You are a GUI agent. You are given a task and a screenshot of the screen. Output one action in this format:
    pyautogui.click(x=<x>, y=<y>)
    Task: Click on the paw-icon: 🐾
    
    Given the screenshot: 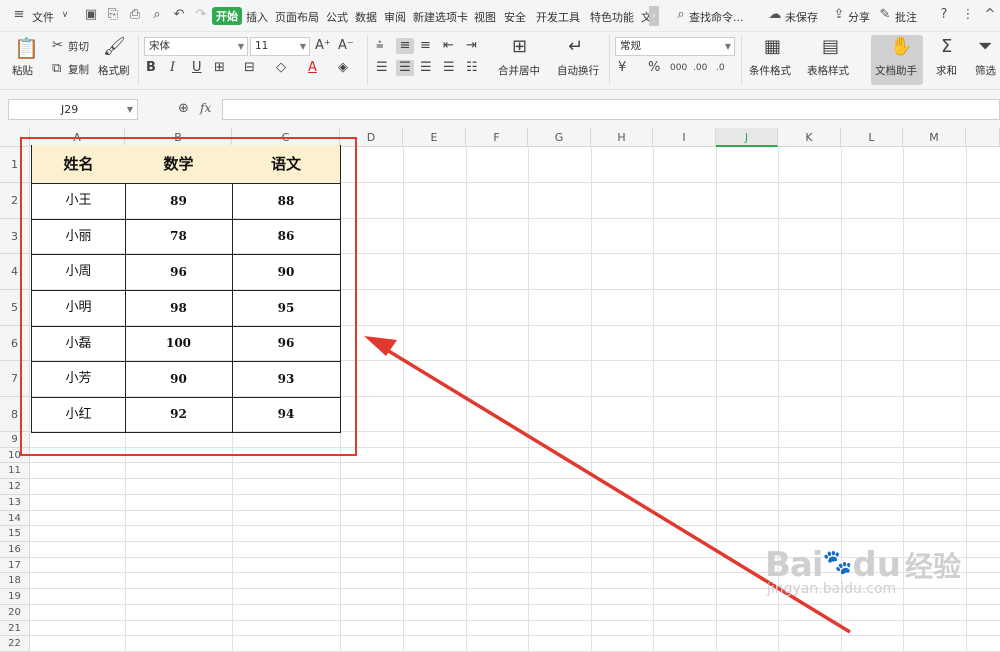 What is the action you would take?
    pyautogui.click(x=837, y=562)
    